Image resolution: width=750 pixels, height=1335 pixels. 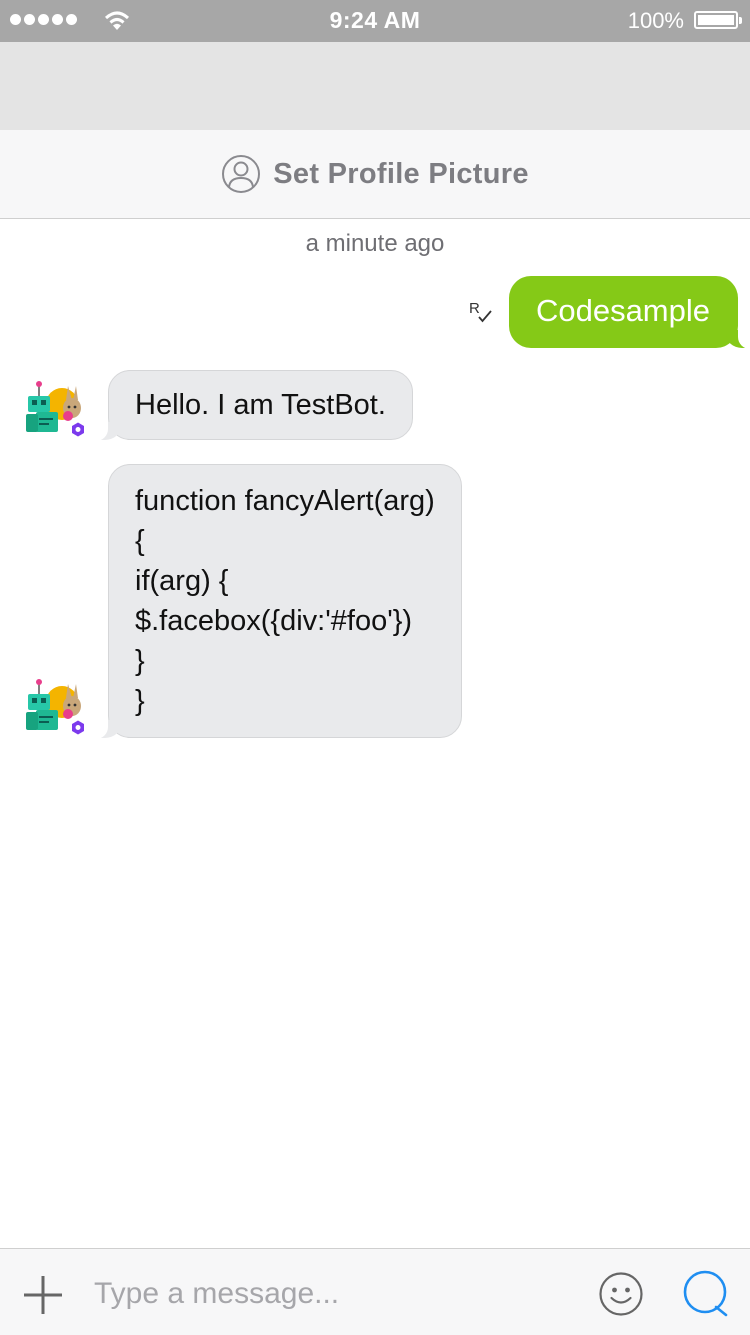 I want to click on sent-message-bubble: Codesample, so click(x=629, y=312).